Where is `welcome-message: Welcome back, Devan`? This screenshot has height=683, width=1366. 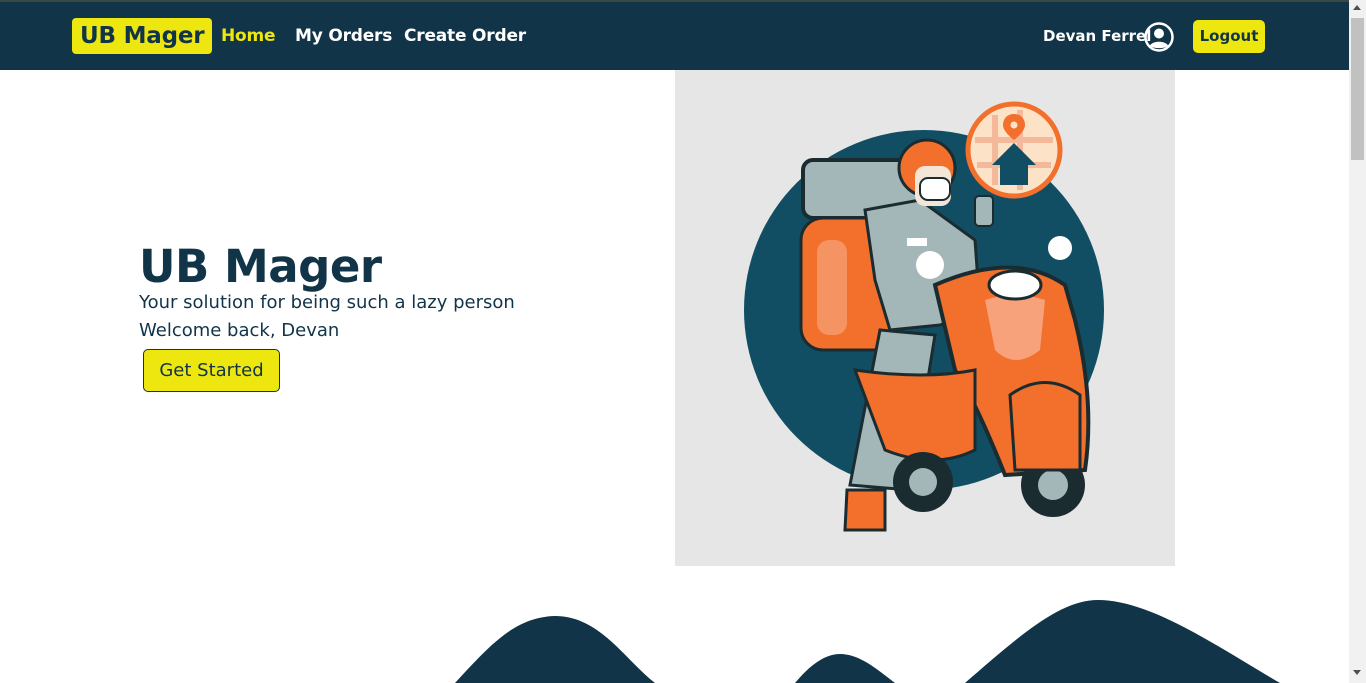
welcome-message: Welcome back, Devan is located at coordinates (239, 330).